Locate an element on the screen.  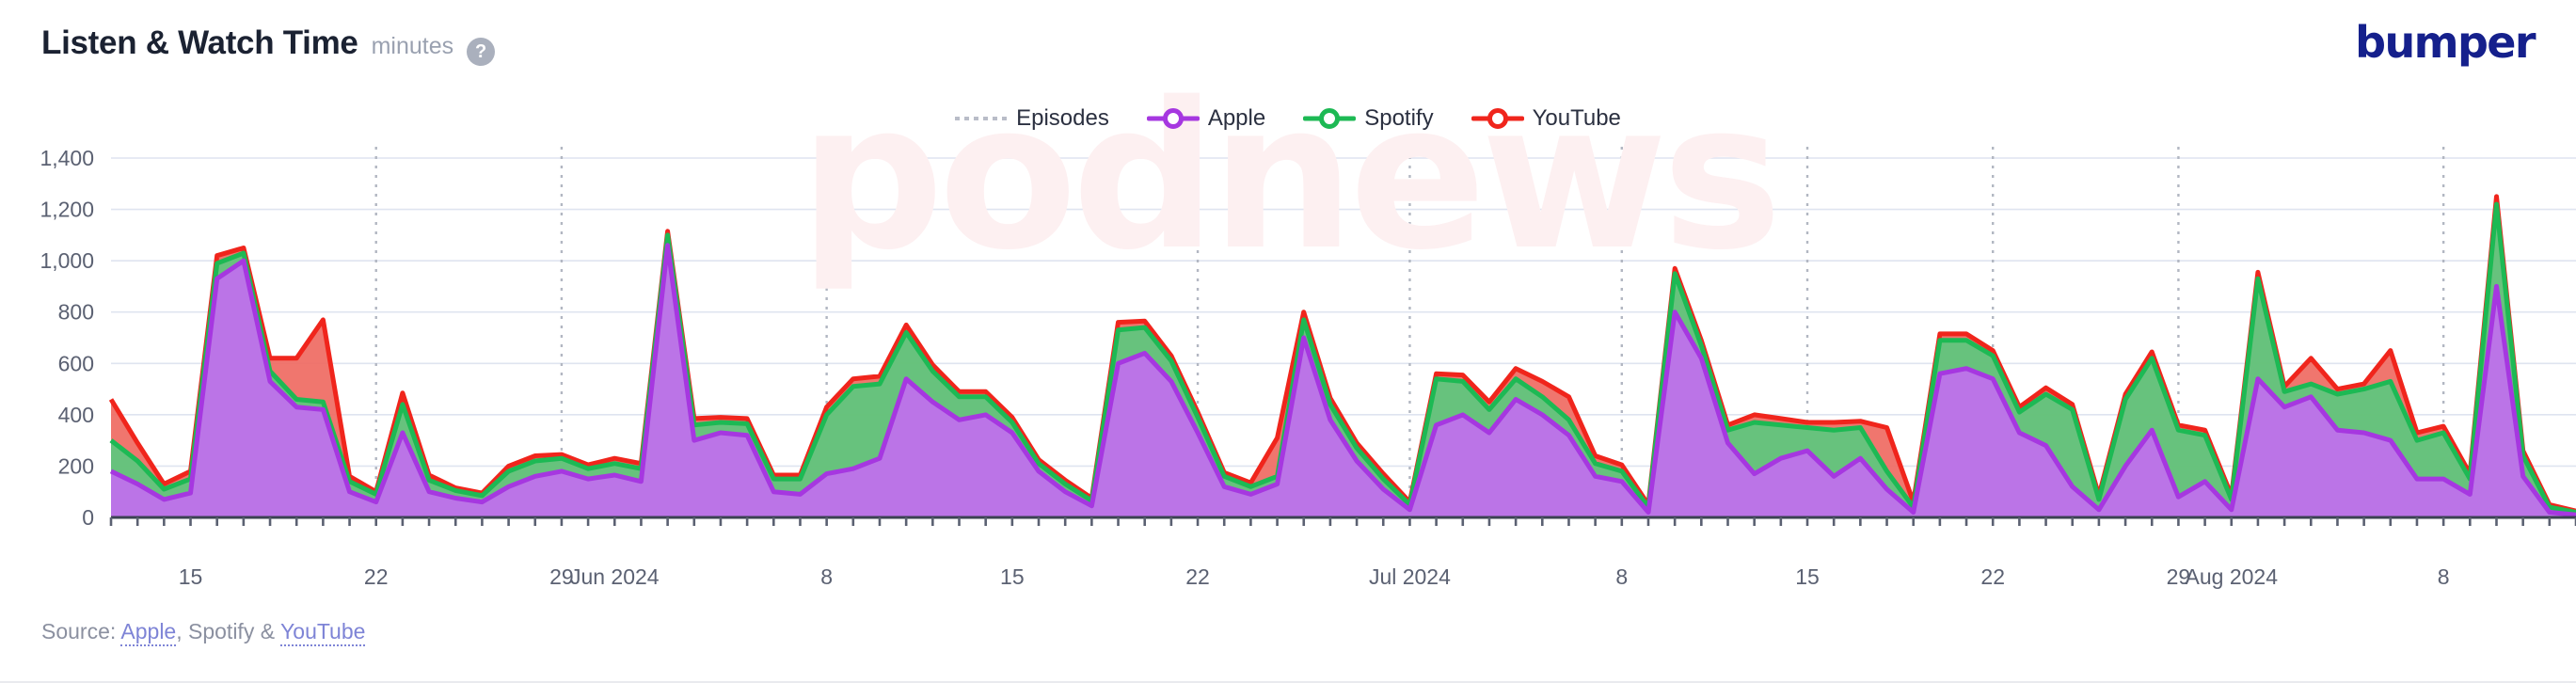
question-mark-icon: ? is located at coordinates (482, 52).